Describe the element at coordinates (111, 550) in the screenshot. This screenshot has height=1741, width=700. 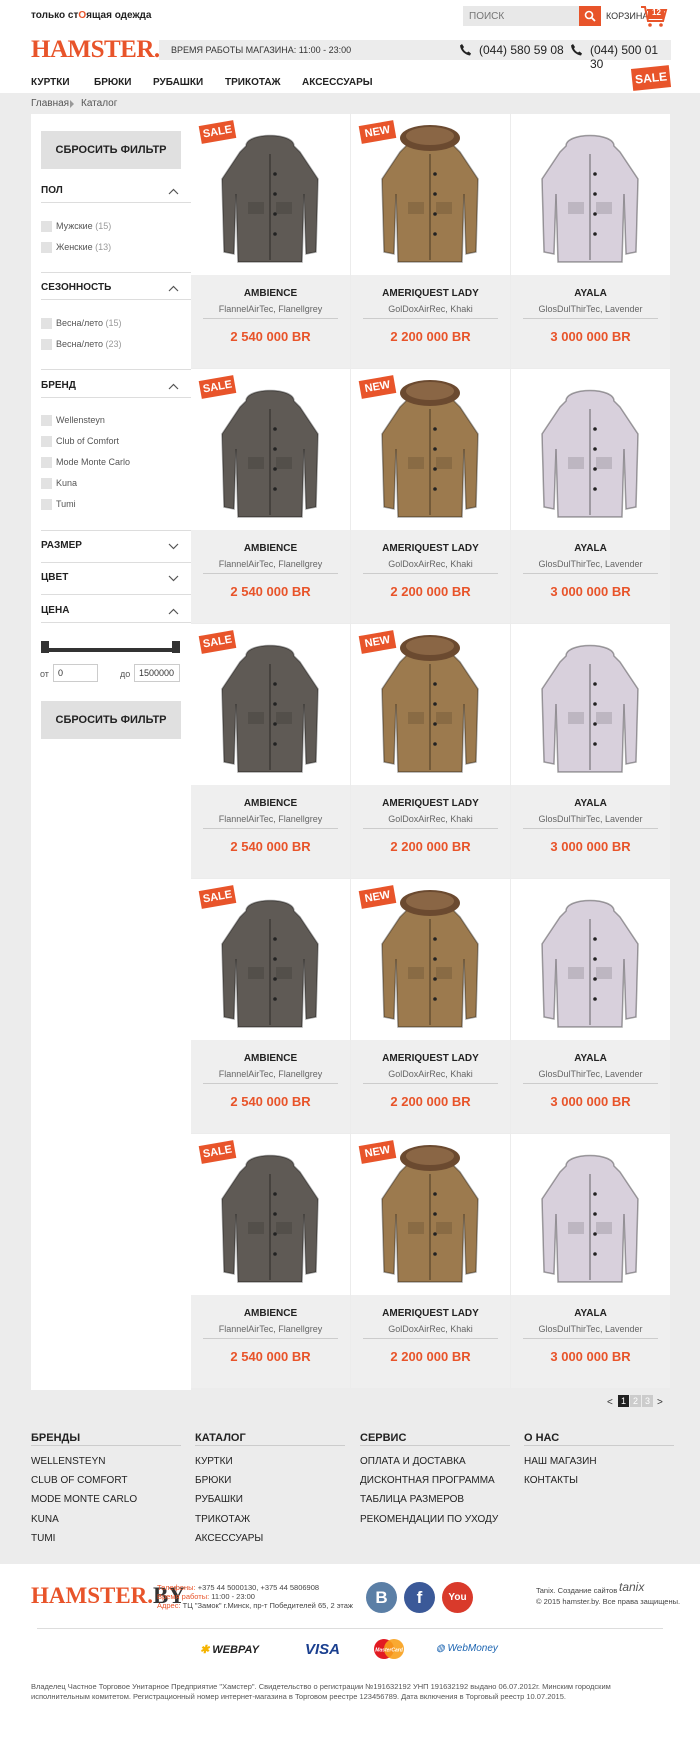
I see `filter-size-header: РАЗМЕР` at that location.